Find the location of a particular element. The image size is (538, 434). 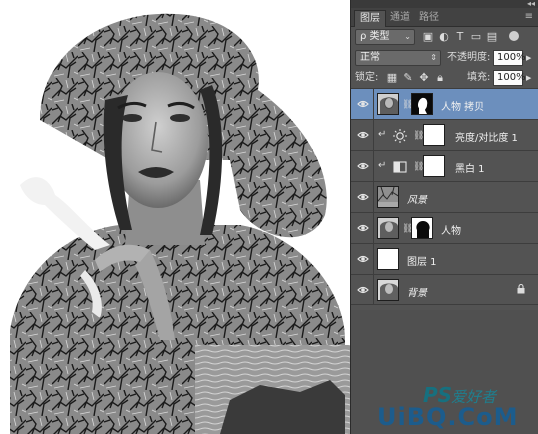

lock-transparent-pixels-icon: ▦ is located at coordinates (392, 78).